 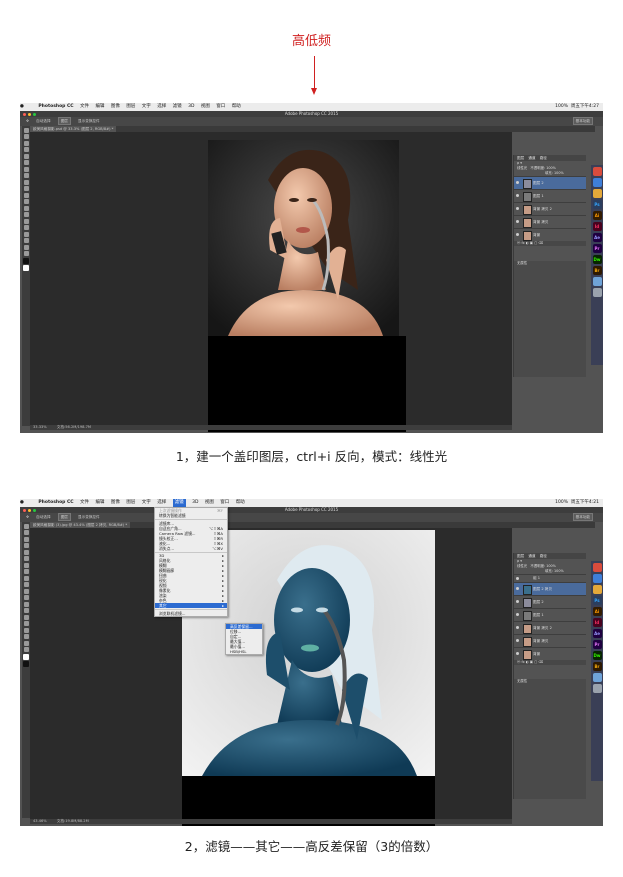 What do you see at coordinates (191, 515) in the screenshot?
I see `menu-item-convert-smart-filter: 转换为智能滤镜` at bounding box center [191, 515].